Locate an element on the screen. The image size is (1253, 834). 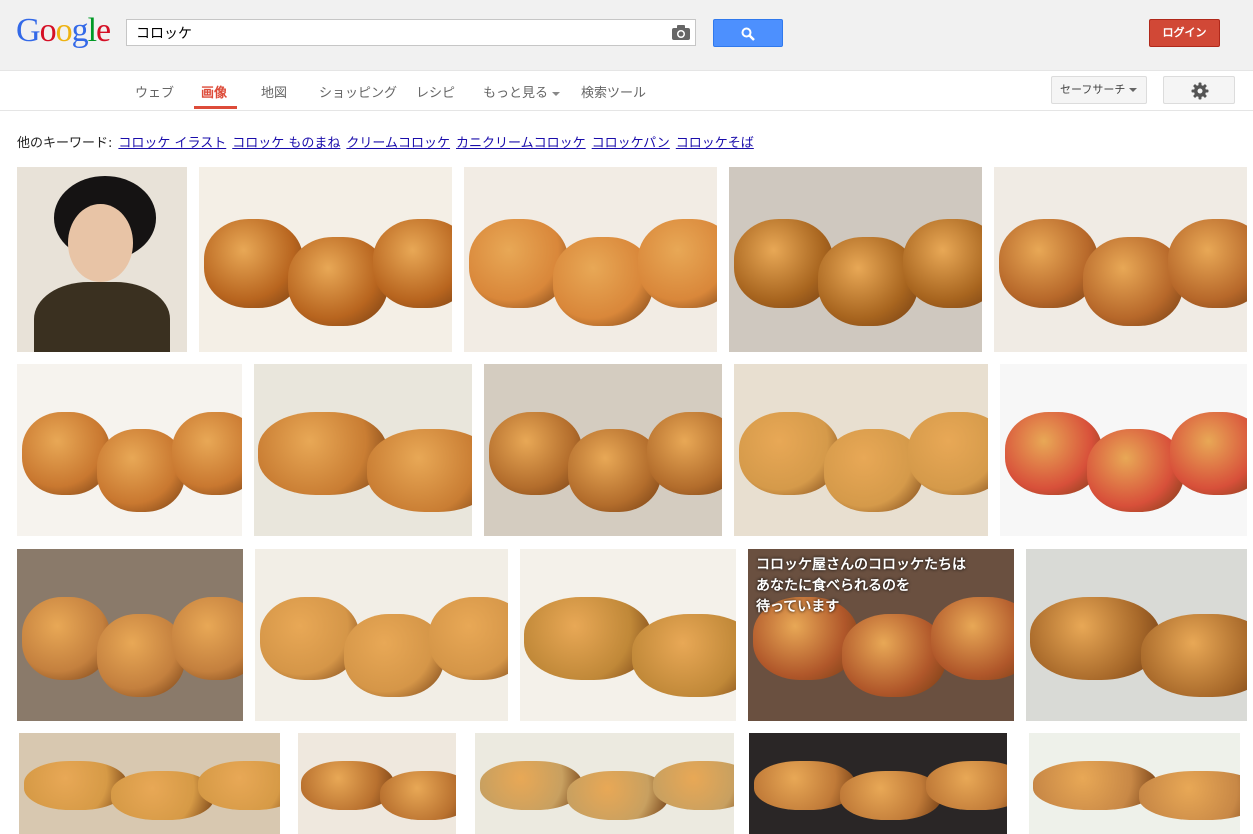
logo-letter: l is located at coordinates (92, 30).